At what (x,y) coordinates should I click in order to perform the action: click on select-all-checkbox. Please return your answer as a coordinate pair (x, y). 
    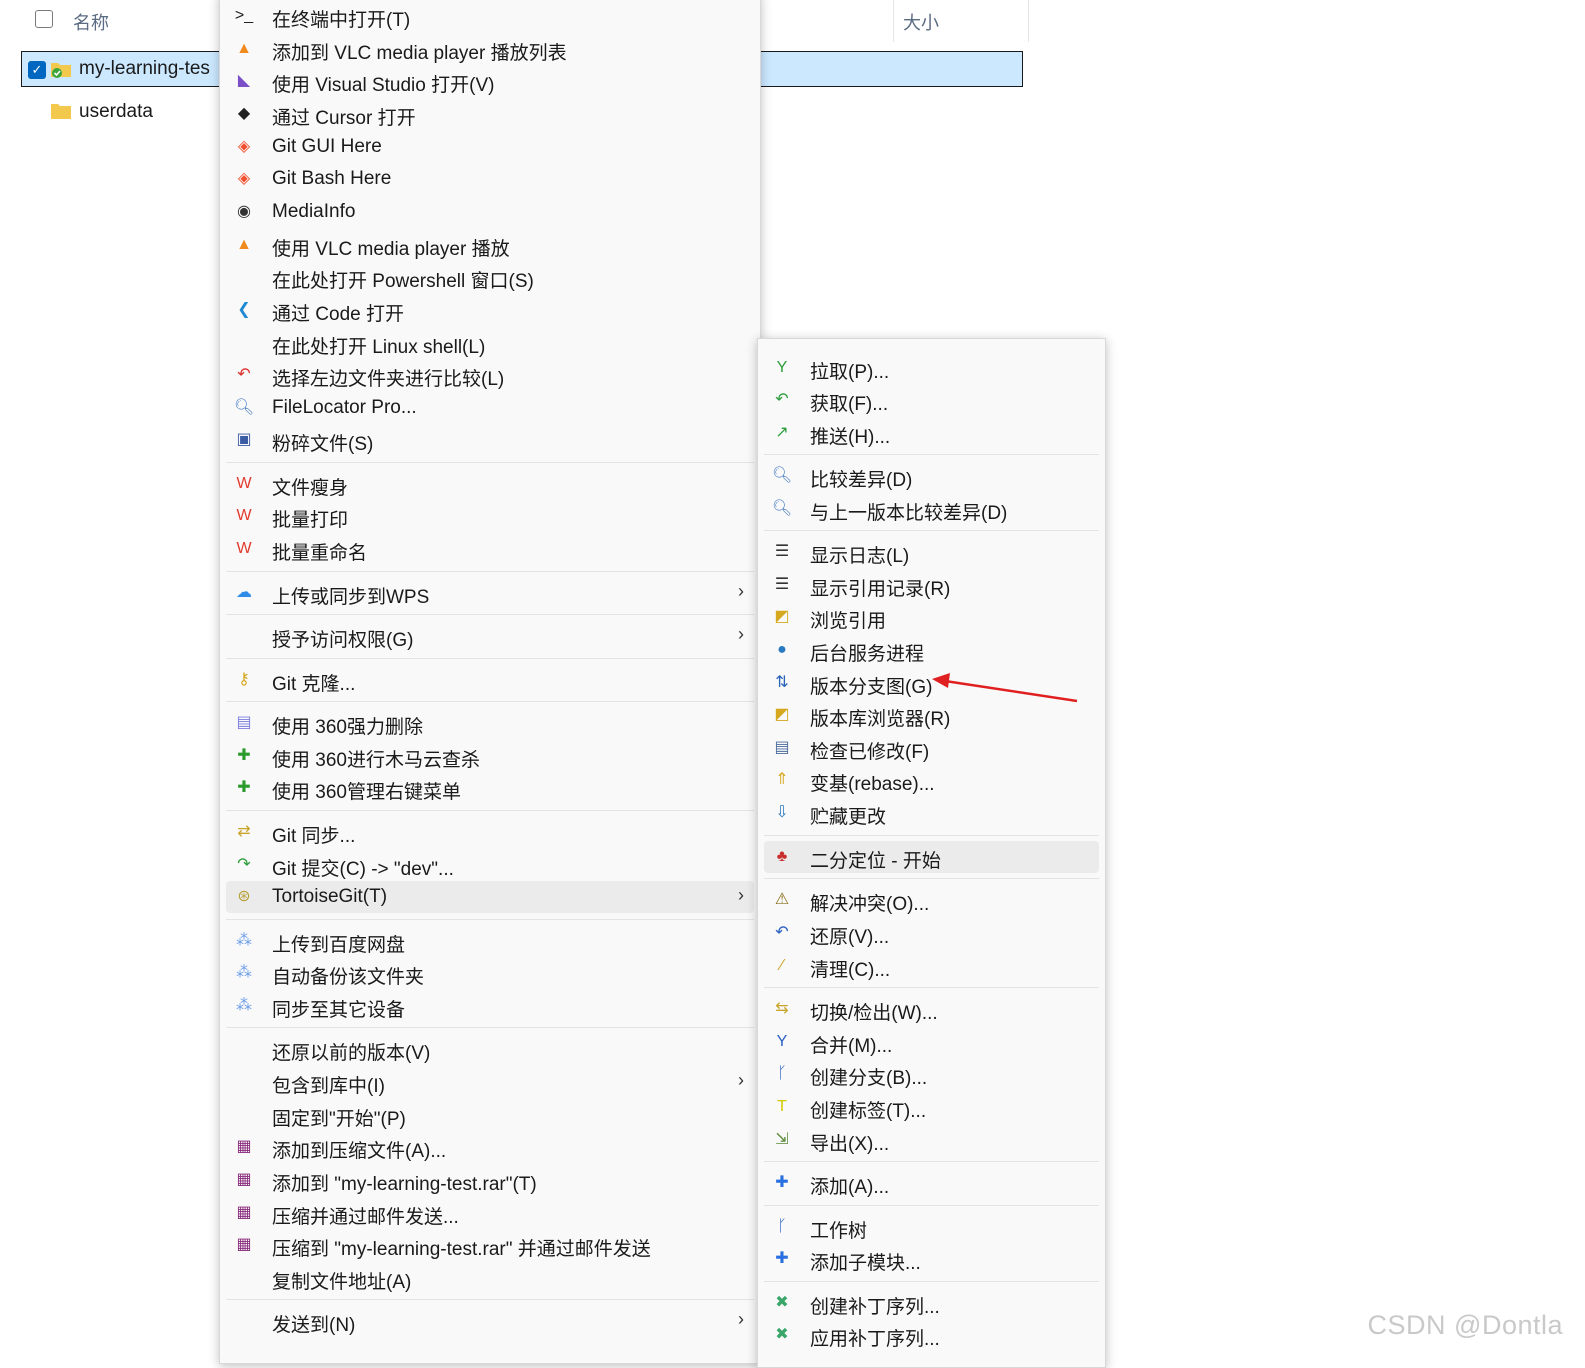
    Looking at the image, I should click on (44, 19).